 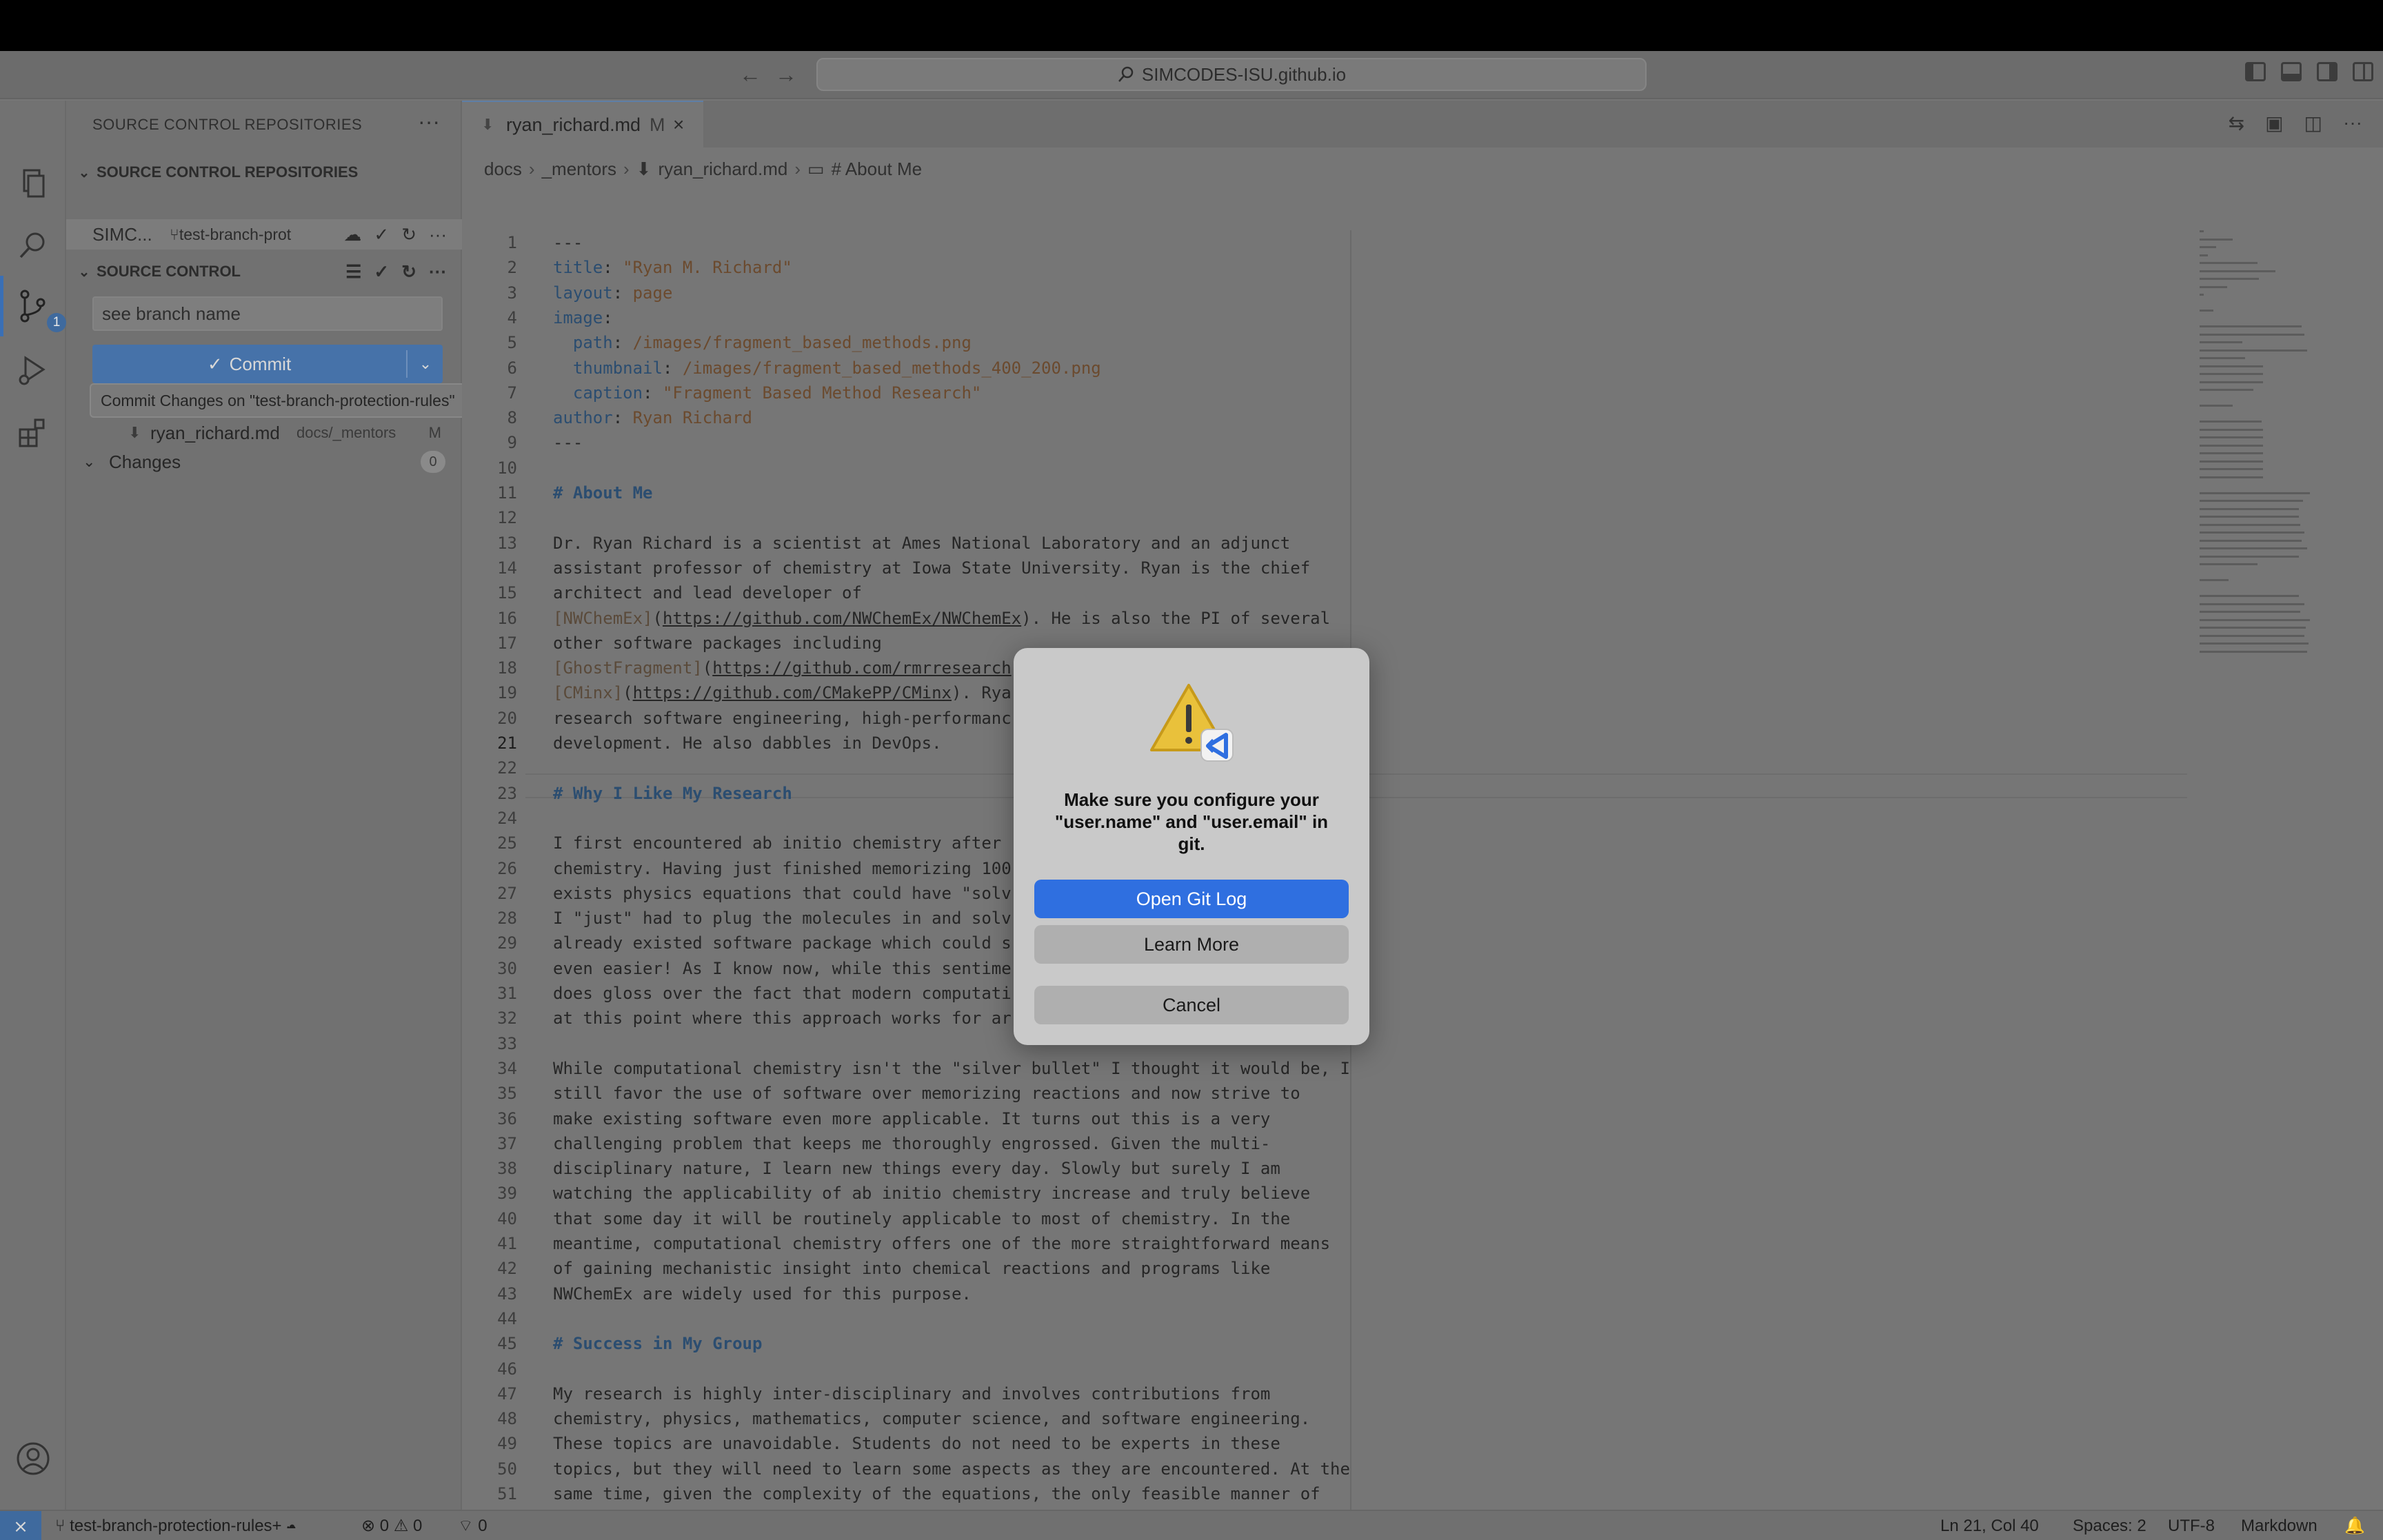 What do you see at coordinates (750, 75) in the screenshot?
I see `back-arrow-icon: ←` at bounding box center [750, 75].